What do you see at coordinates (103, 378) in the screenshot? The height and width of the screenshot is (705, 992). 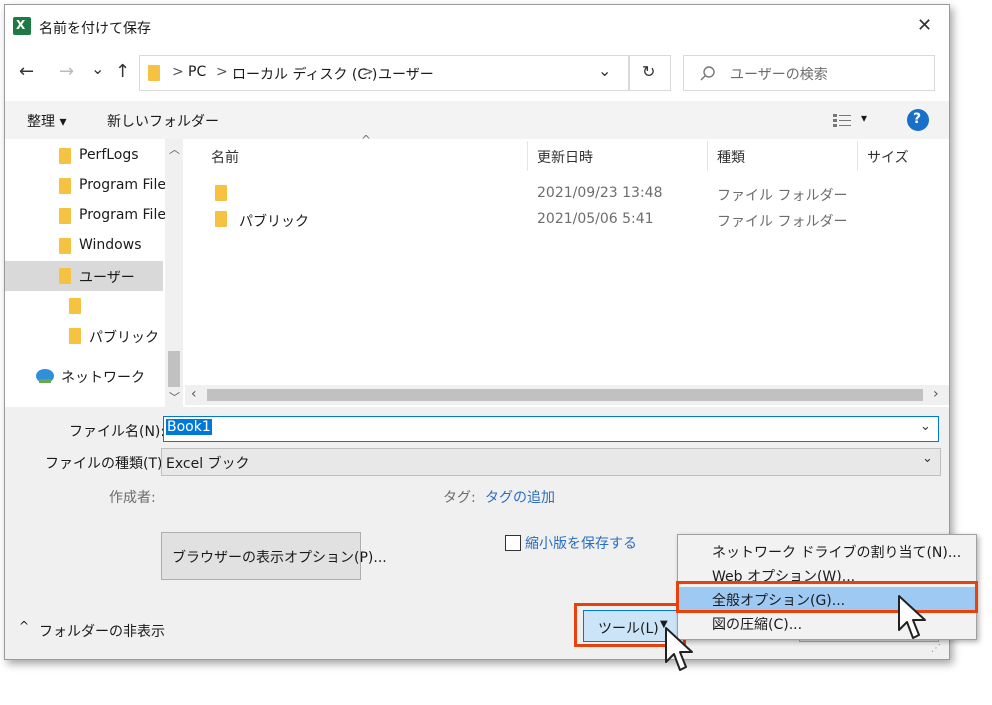 I see `sidebar-item-label: ネットワーク` at bounding box center [103, 378].